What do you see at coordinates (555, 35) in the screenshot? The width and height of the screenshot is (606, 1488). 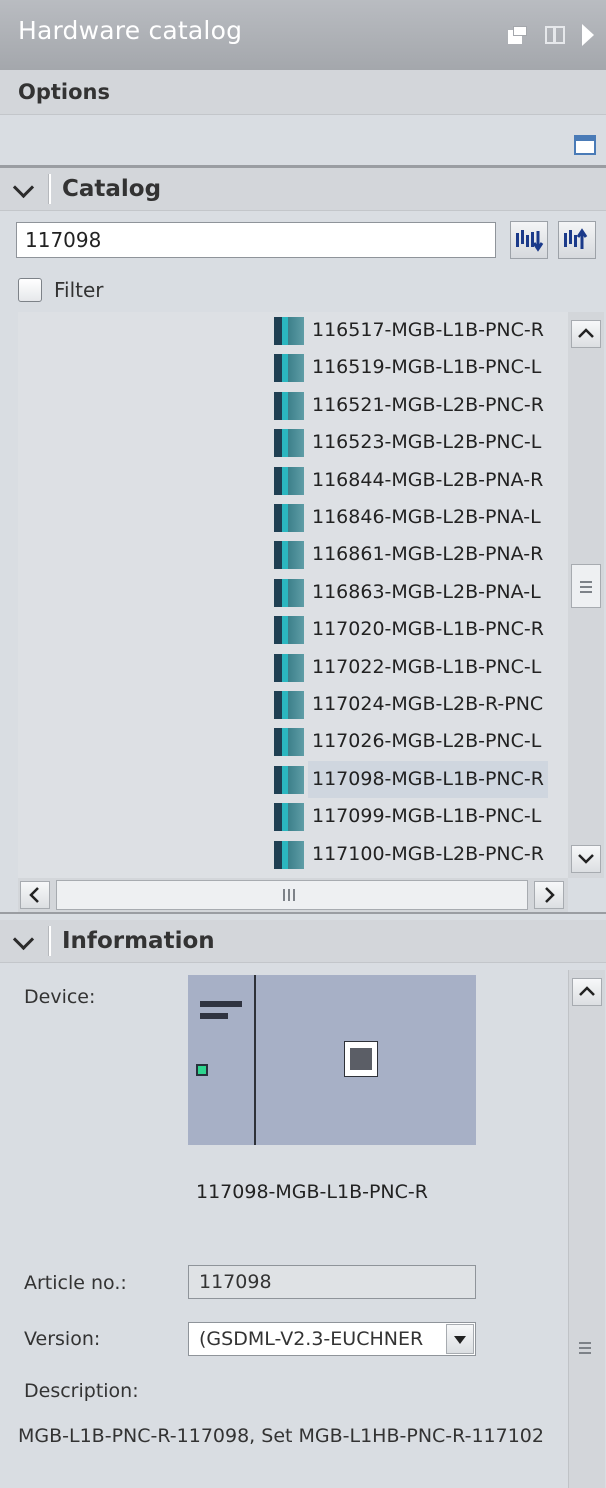 I see `split-icon` at bounding box center [555, 35].